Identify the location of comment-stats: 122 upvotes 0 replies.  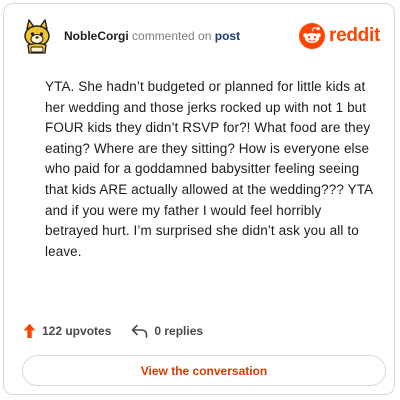
(113, 331).